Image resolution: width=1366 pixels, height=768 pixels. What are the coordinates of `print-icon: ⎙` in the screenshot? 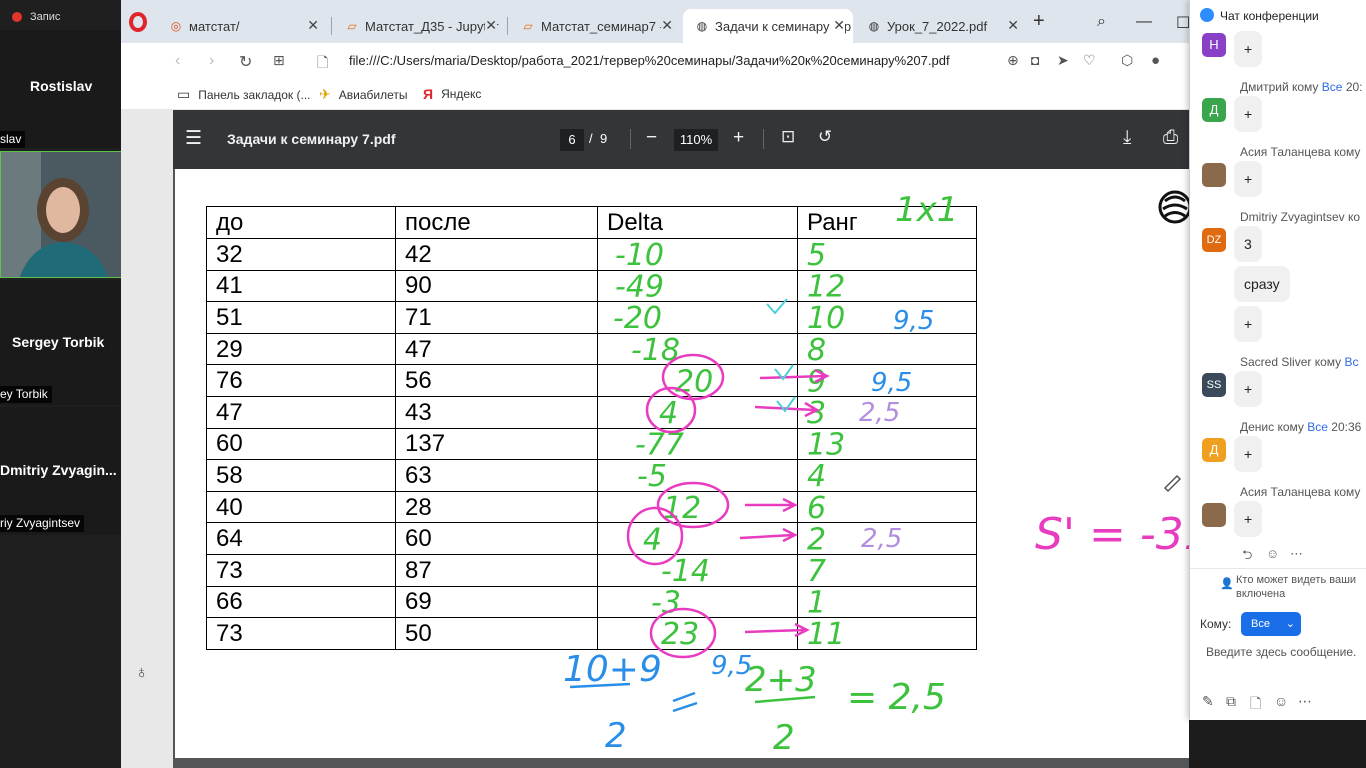 It's located at (1170, 138).